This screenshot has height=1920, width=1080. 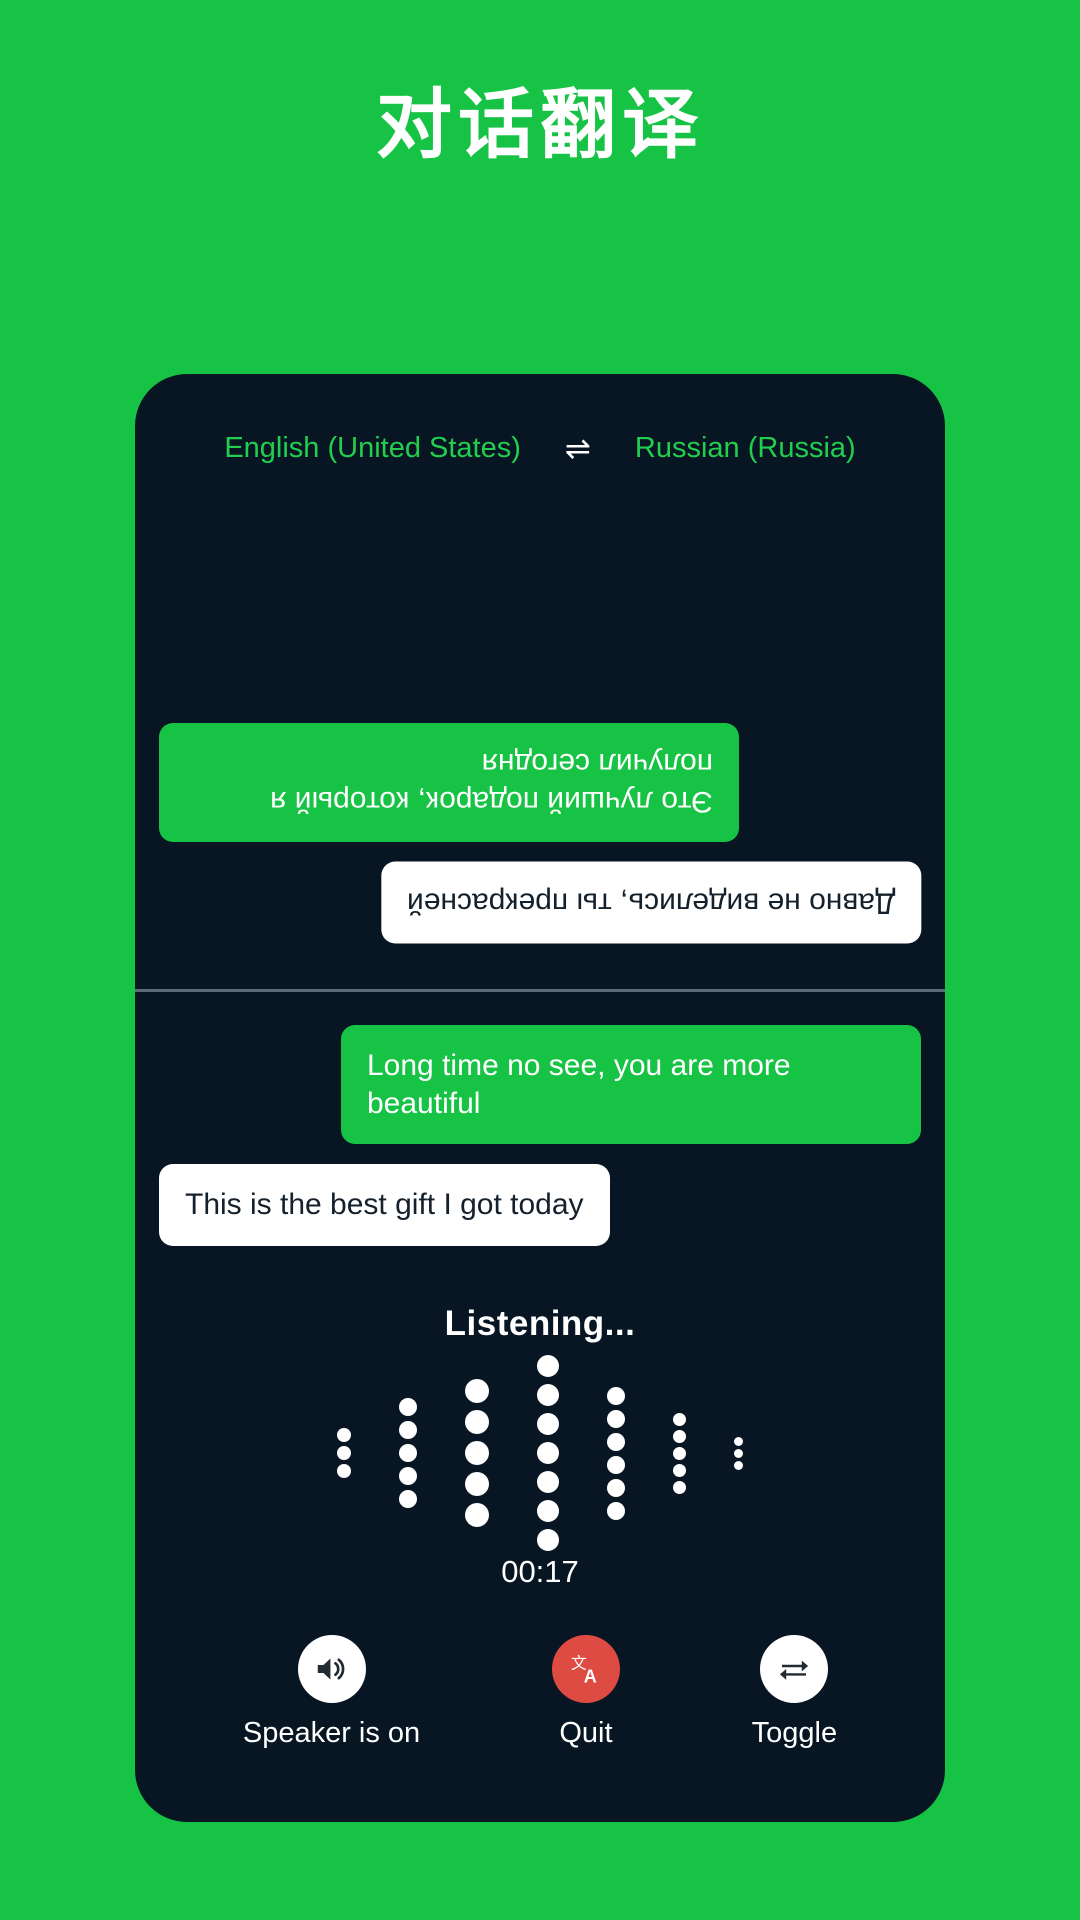 I want to click on speaker-button-circle, so click(x=331, y=1669).